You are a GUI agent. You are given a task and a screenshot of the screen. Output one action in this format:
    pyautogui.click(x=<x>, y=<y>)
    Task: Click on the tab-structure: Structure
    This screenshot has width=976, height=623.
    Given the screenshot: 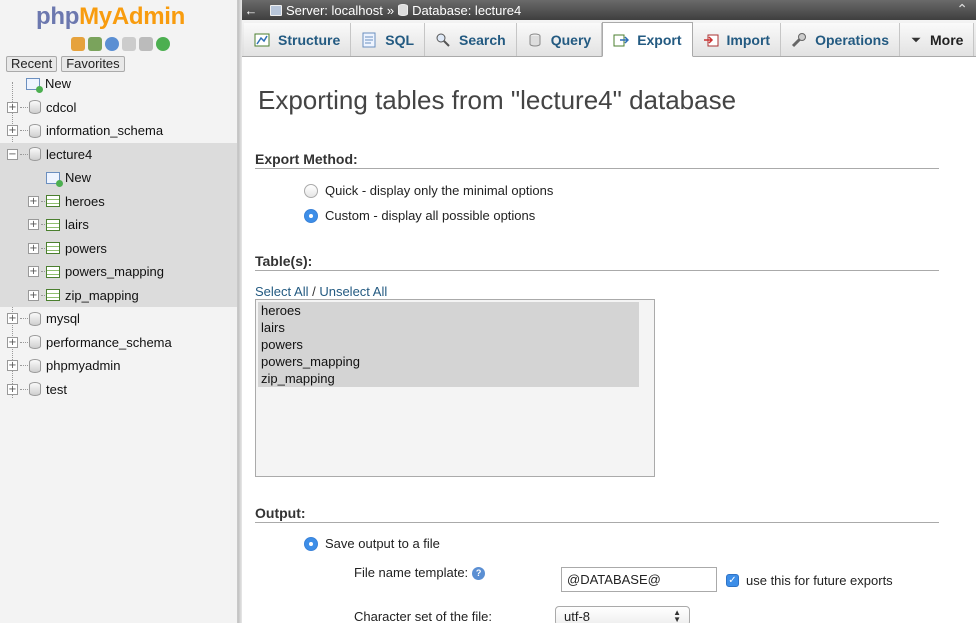 What is the action you would take?
    pyautogui.click(x=298, y=39)
    